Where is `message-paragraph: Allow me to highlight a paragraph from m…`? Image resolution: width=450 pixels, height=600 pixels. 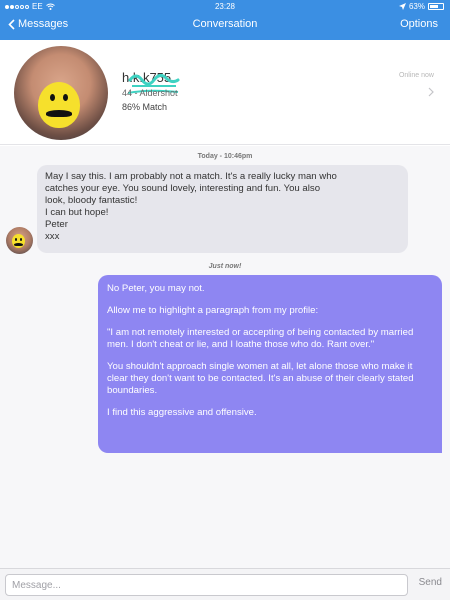
message-paragraph: Allow me to highlight a paragraph from m… is located at coordinates (213, 310).